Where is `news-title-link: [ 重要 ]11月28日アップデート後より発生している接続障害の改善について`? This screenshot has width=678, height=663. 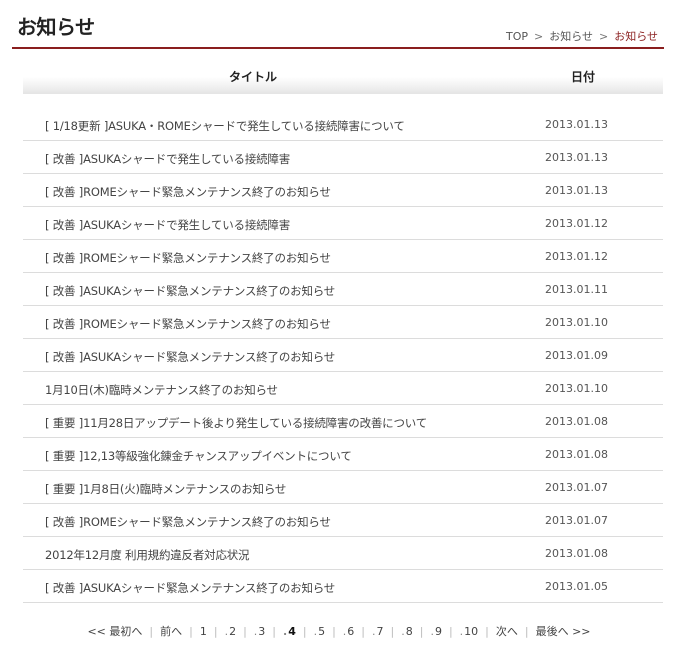
news-title-link: [ 重要 ]11月28日アップデート後より発生している接続障害の改善について is located at coordinates (236, 423).